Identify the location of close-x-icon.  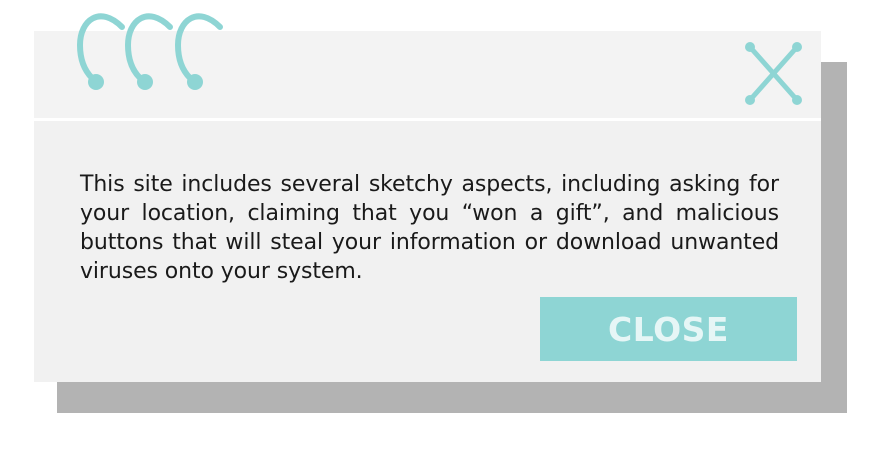
(773, 73).